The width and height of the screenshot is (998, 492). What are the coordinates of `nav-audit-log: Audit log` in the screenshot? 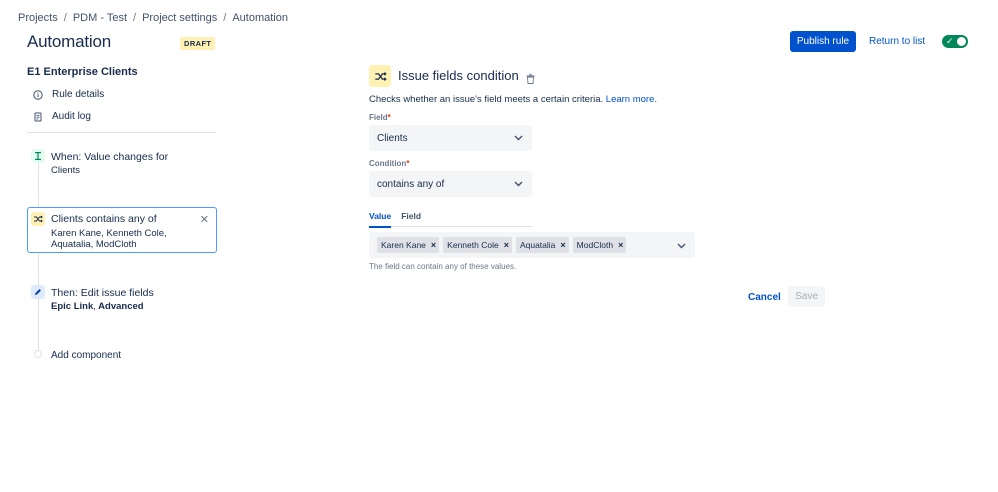 It's located at (62, 116).